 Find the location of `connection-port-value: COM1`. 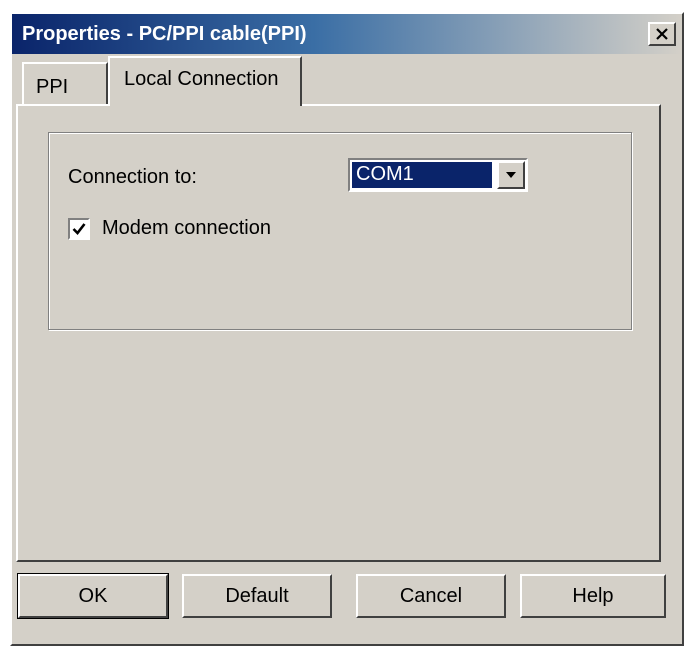

connection-port-value: COM1 is located at coordinates (422, 175).